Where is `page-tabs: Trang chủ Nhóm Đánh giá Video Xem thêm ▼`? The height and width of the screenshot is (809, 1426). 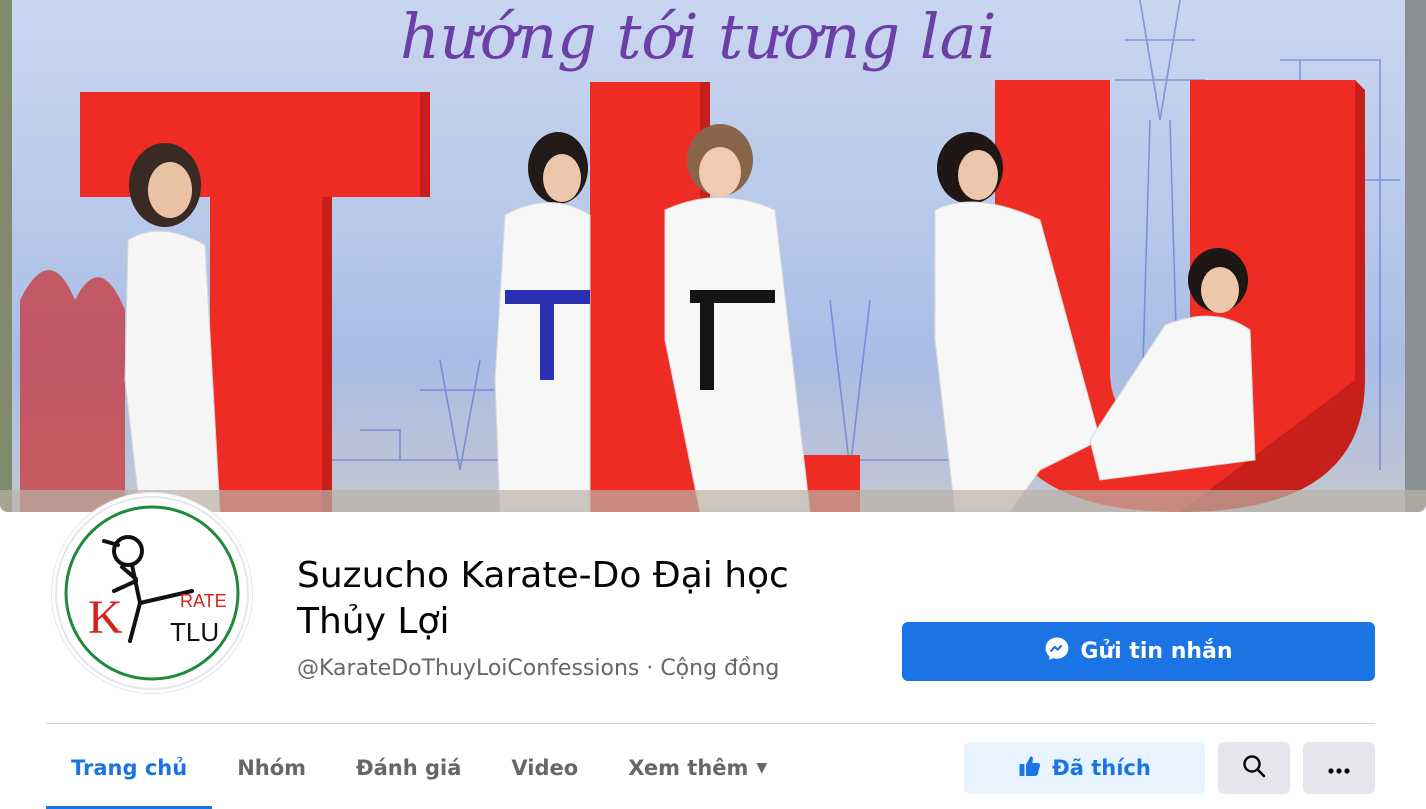 page-tabs: Trang chủ Nhóm Đánh giá Video Xem thêm ▼ is located at coordinates (419, 775).